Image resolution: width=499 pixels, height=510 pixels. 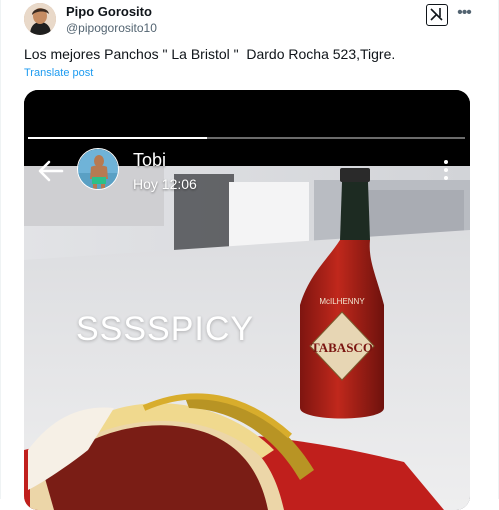 What do you see at coordinates (464, 14) in the screenshot?
I see `more-horizontal-icon: •••` at bounding box center [464, 14].